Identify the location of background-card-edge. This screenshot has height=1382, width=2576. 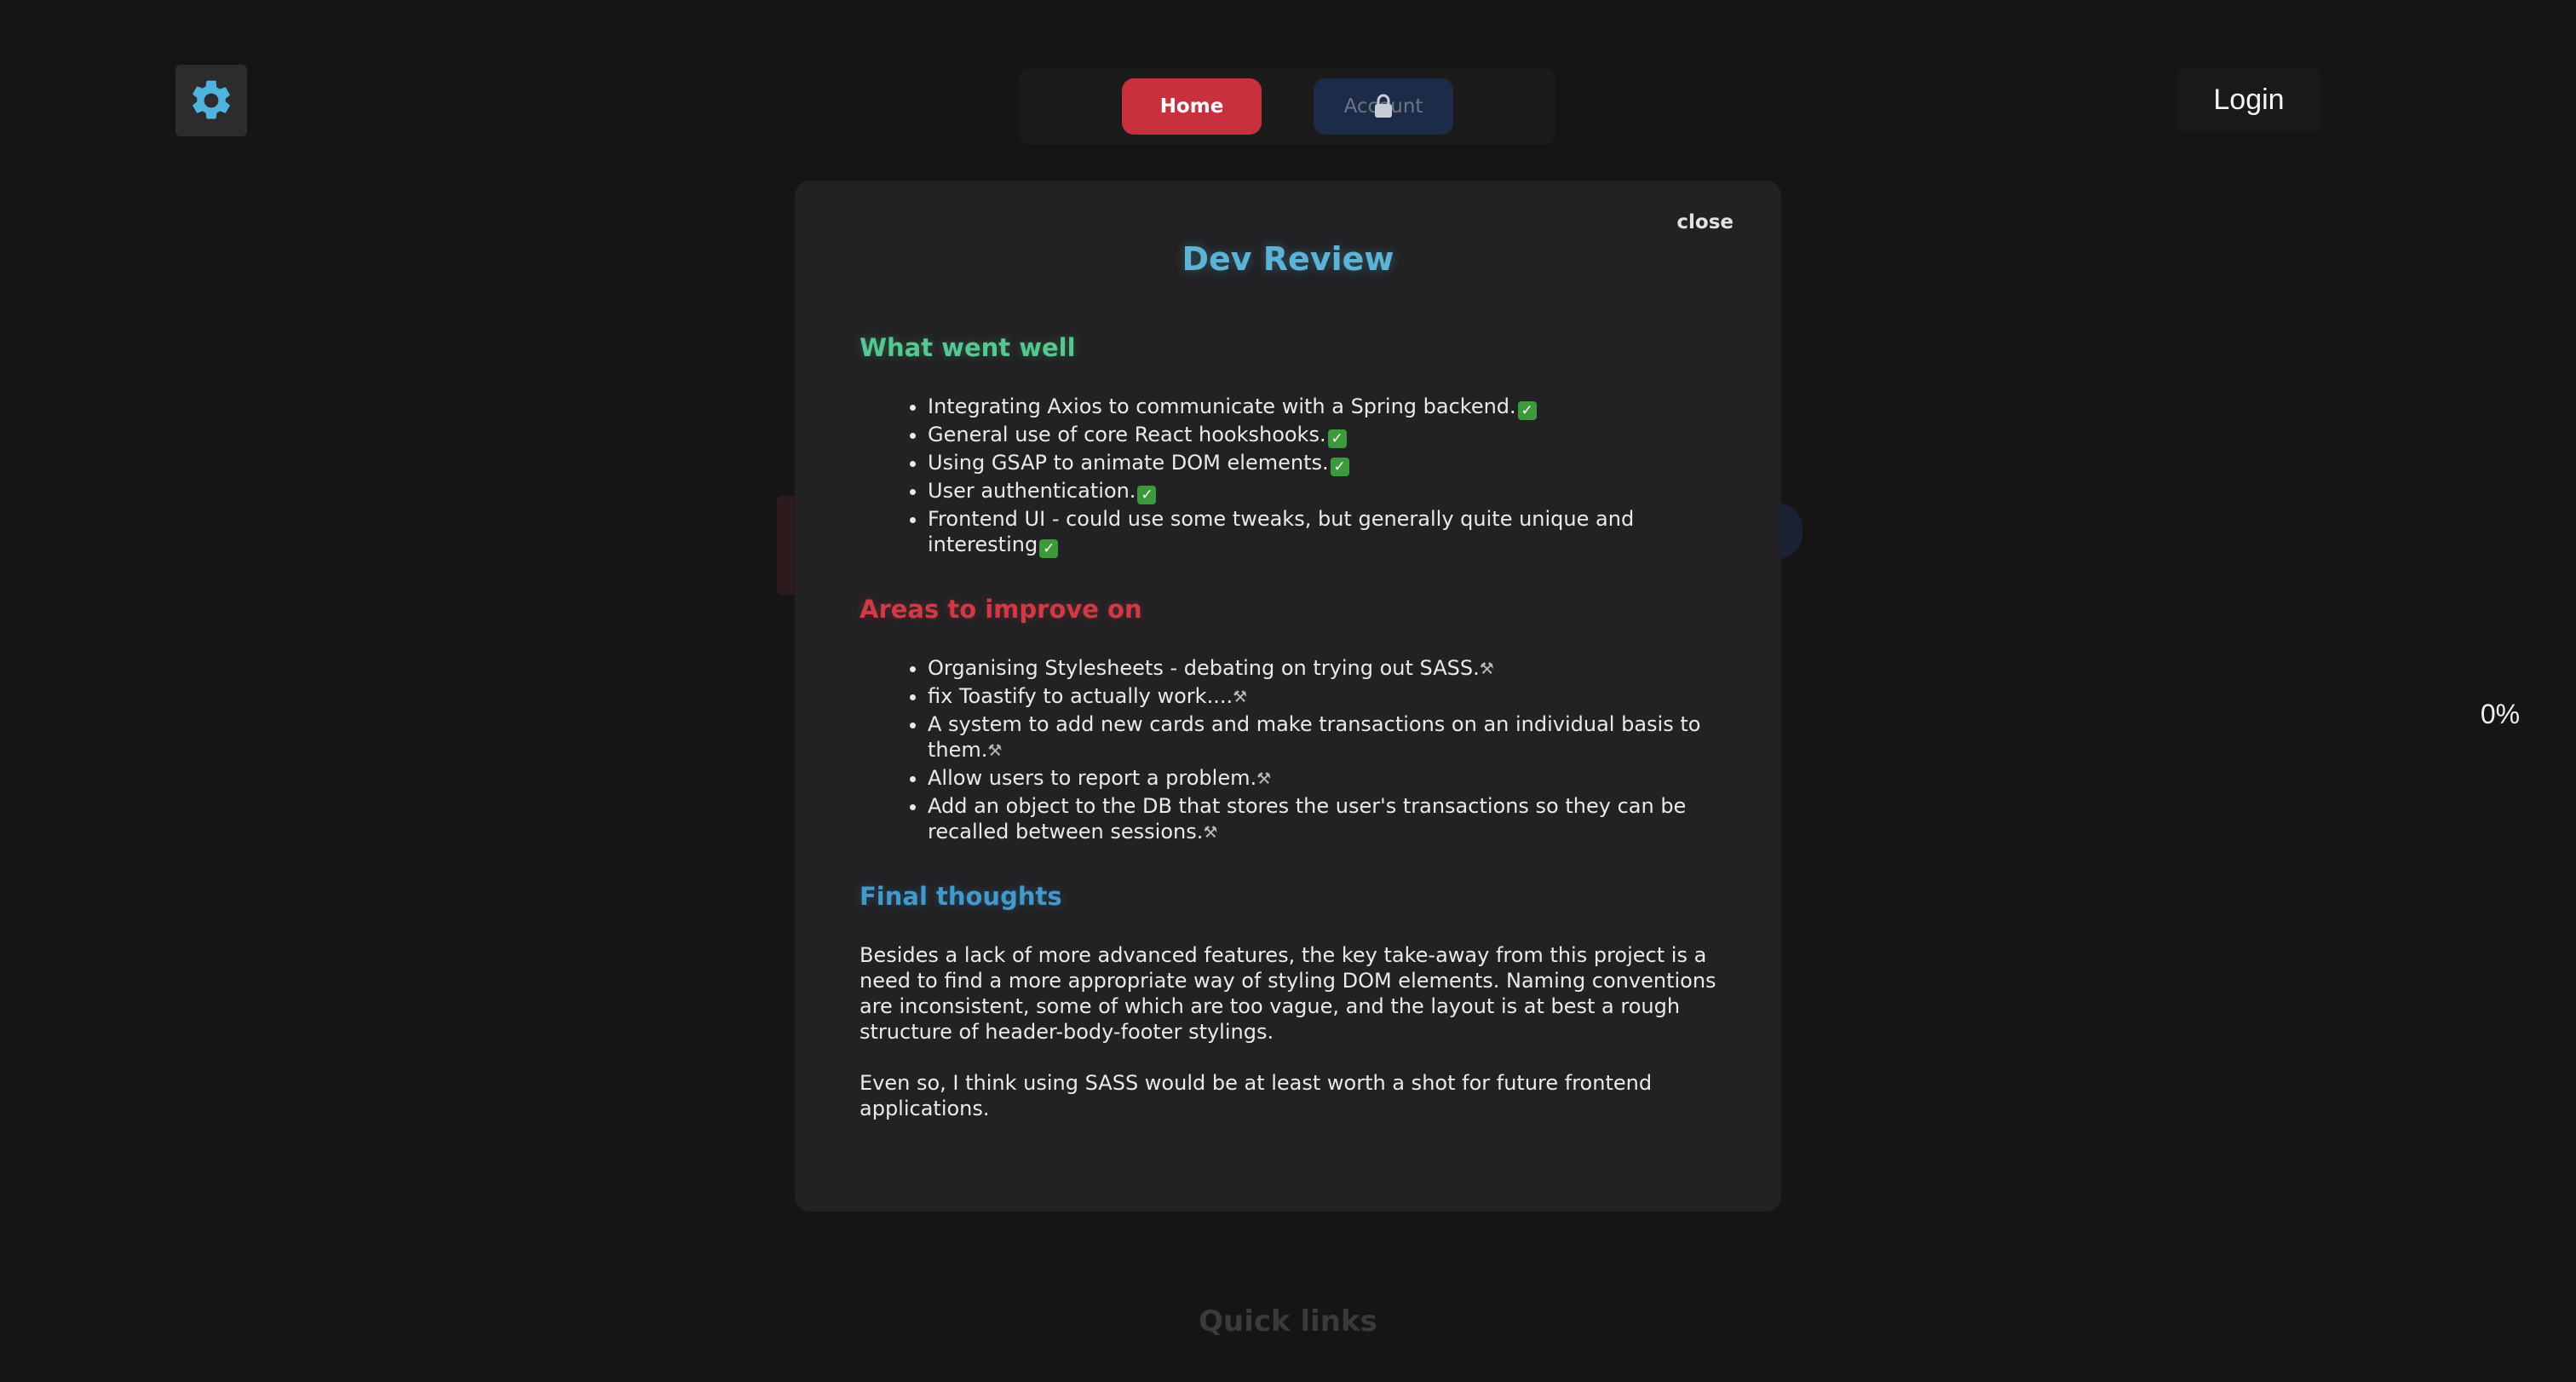
(787, 545).